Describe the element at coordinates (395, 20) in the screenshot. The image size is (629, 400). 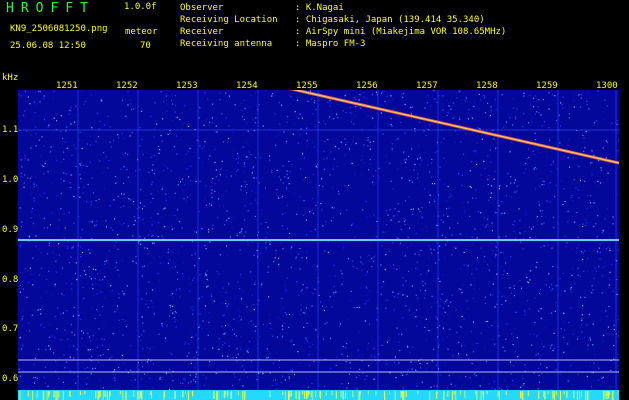
I see `info-value: Chigasaki, Japan (139.414 35.340)` at that location.